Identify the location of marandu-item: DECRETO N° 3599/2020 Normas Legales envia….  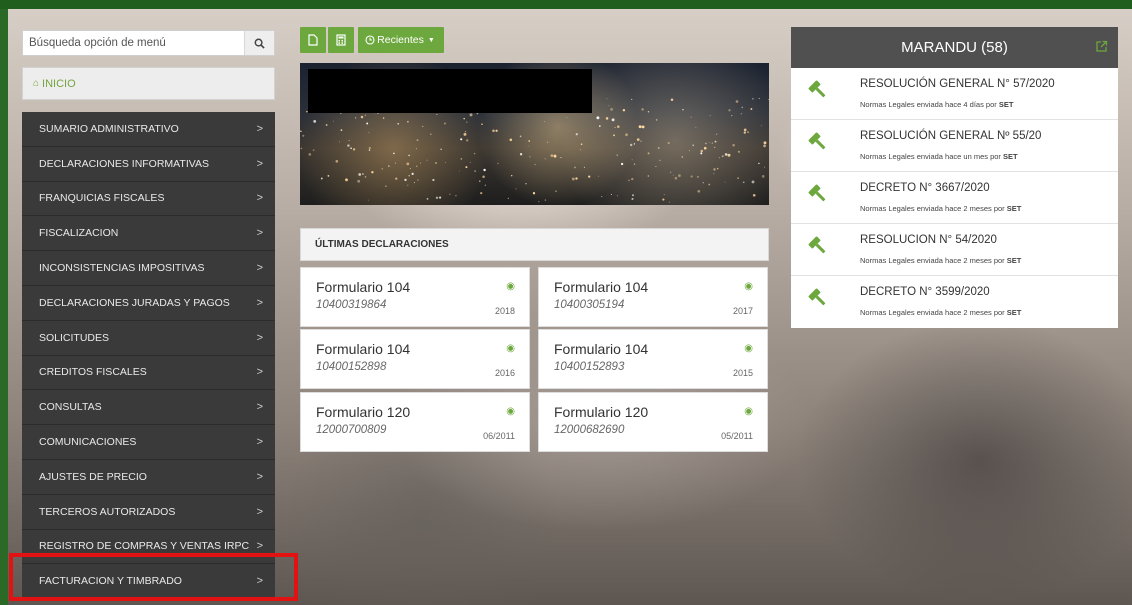
(954, 302).